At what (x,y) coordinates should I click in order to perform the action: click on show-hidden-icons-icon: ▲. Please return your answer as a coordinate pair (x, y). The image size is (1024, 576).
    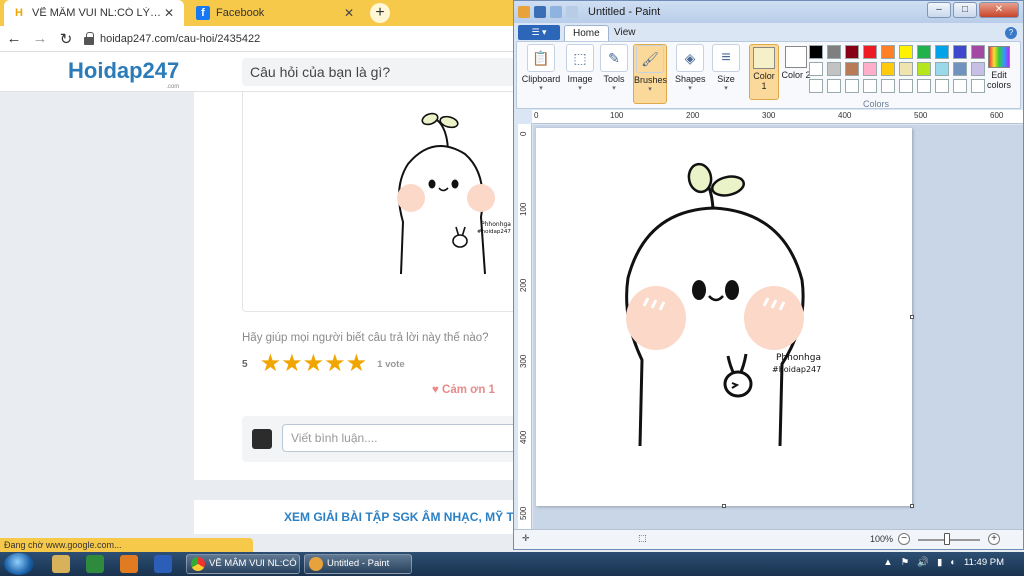
    Looking at the image, I should click on (887, 562).